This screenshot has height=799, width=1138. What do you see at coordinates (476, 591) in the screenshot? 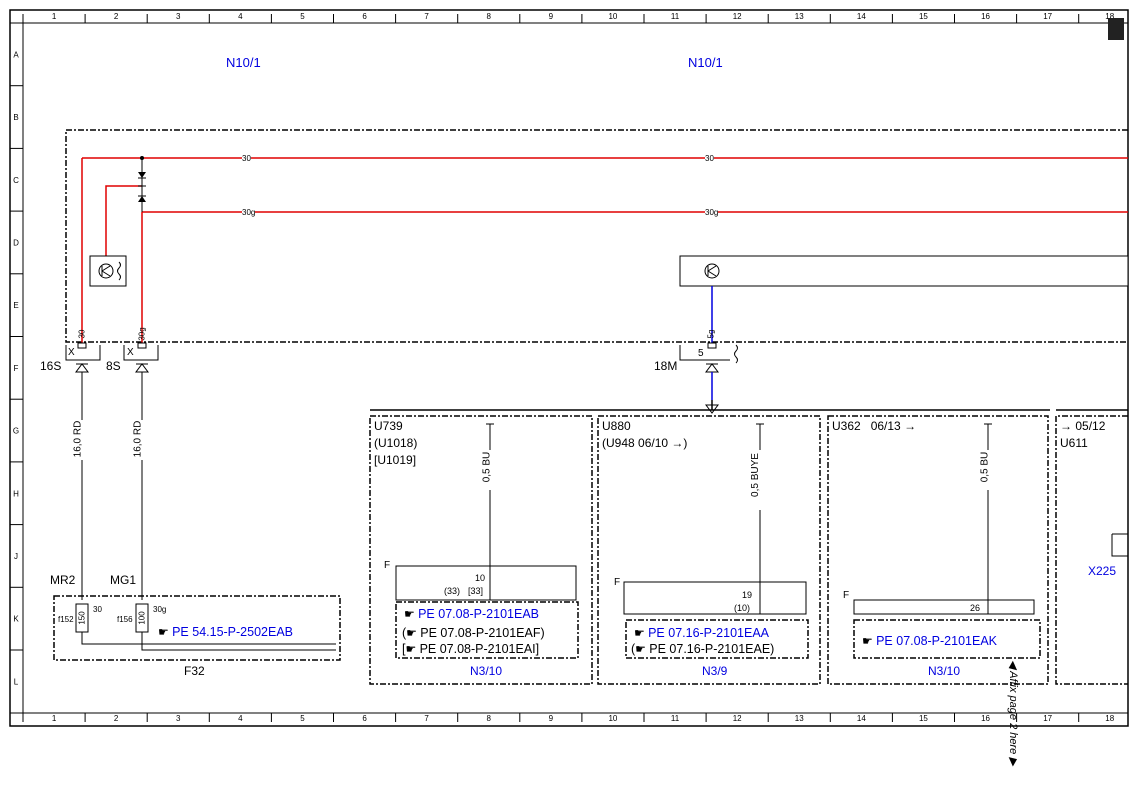
I see `n3-10a-pin-b: [33]` at bounding box center [476, 591].